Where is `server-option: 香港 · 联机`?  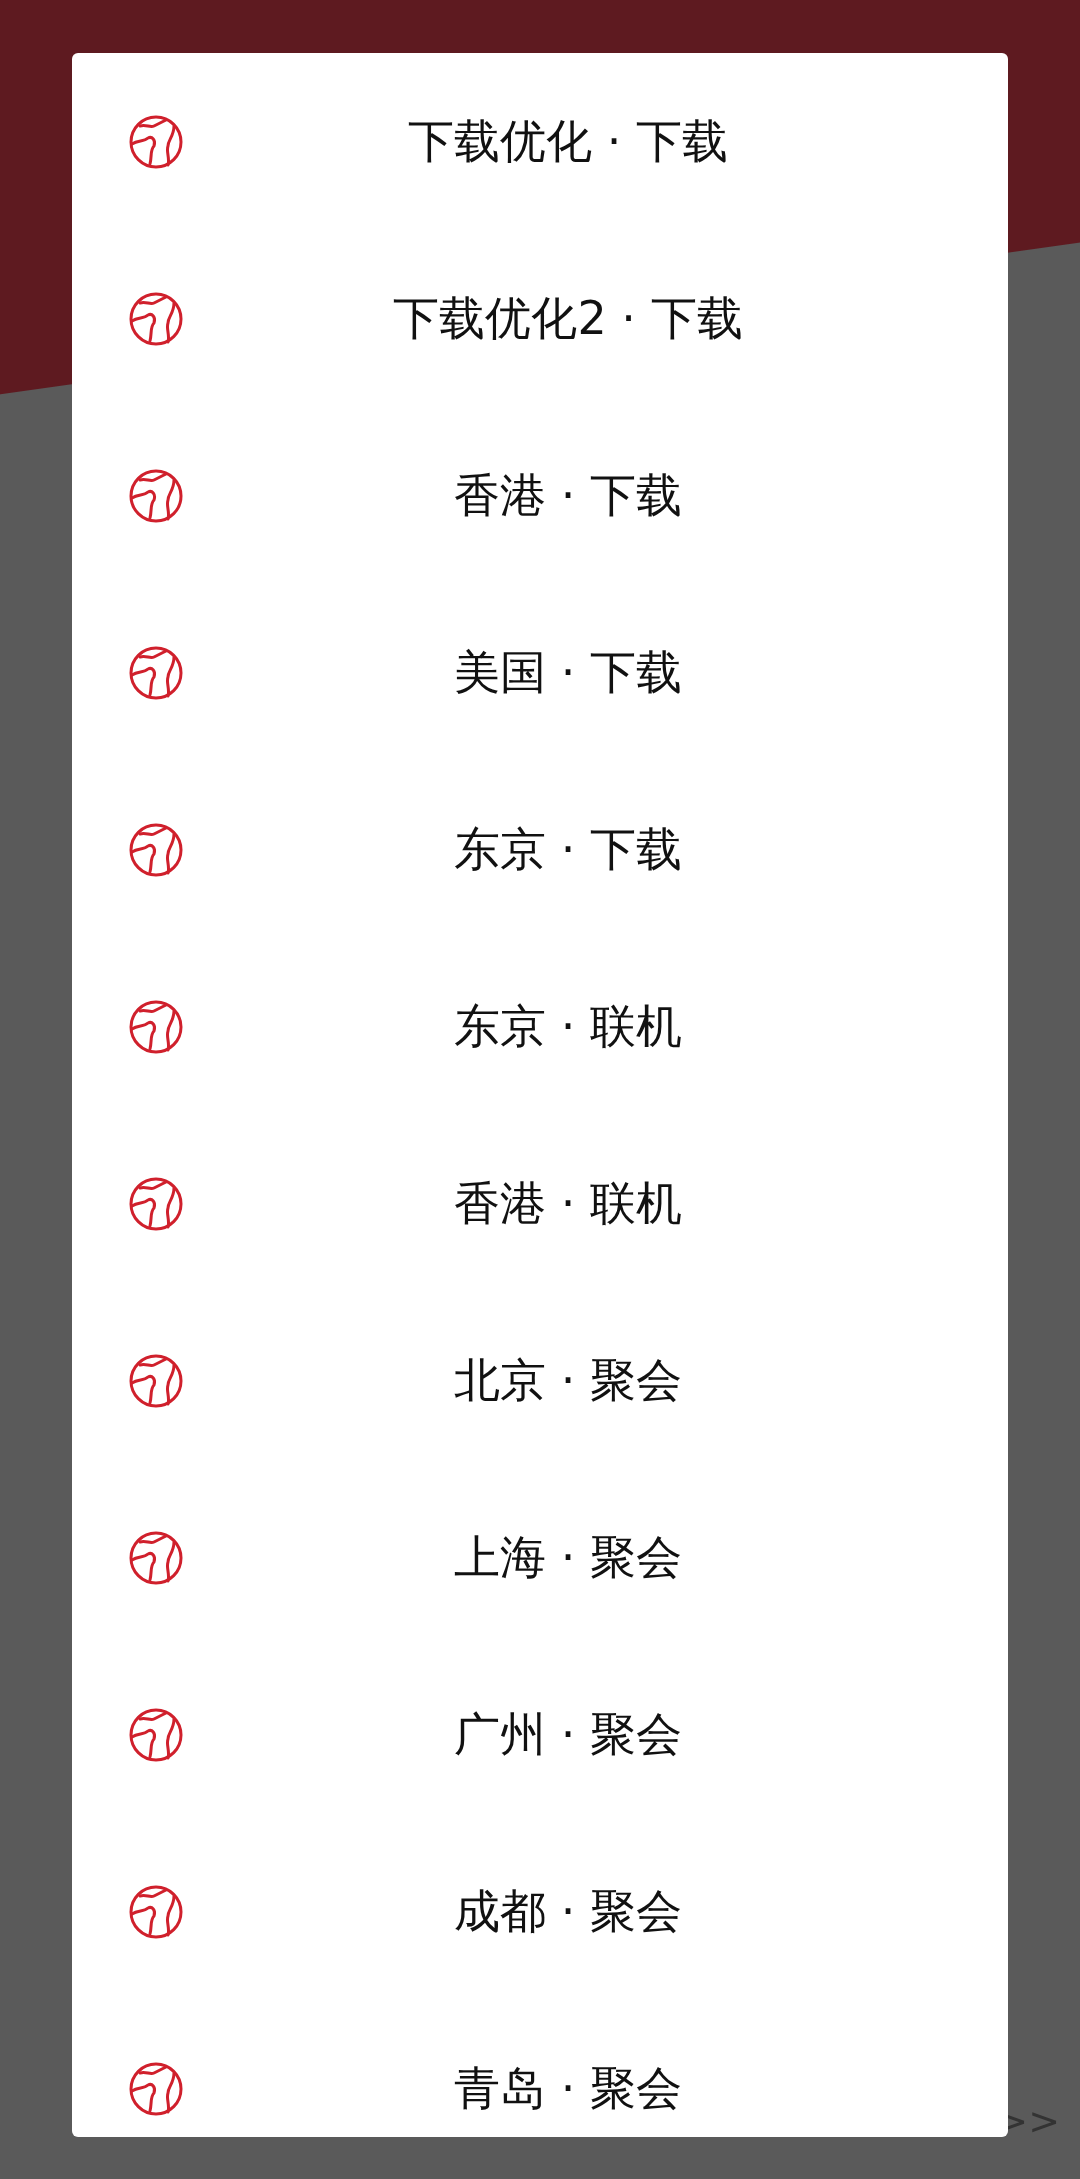 server-option: 香港 · 联机 is located at coordinates (568, 1203).